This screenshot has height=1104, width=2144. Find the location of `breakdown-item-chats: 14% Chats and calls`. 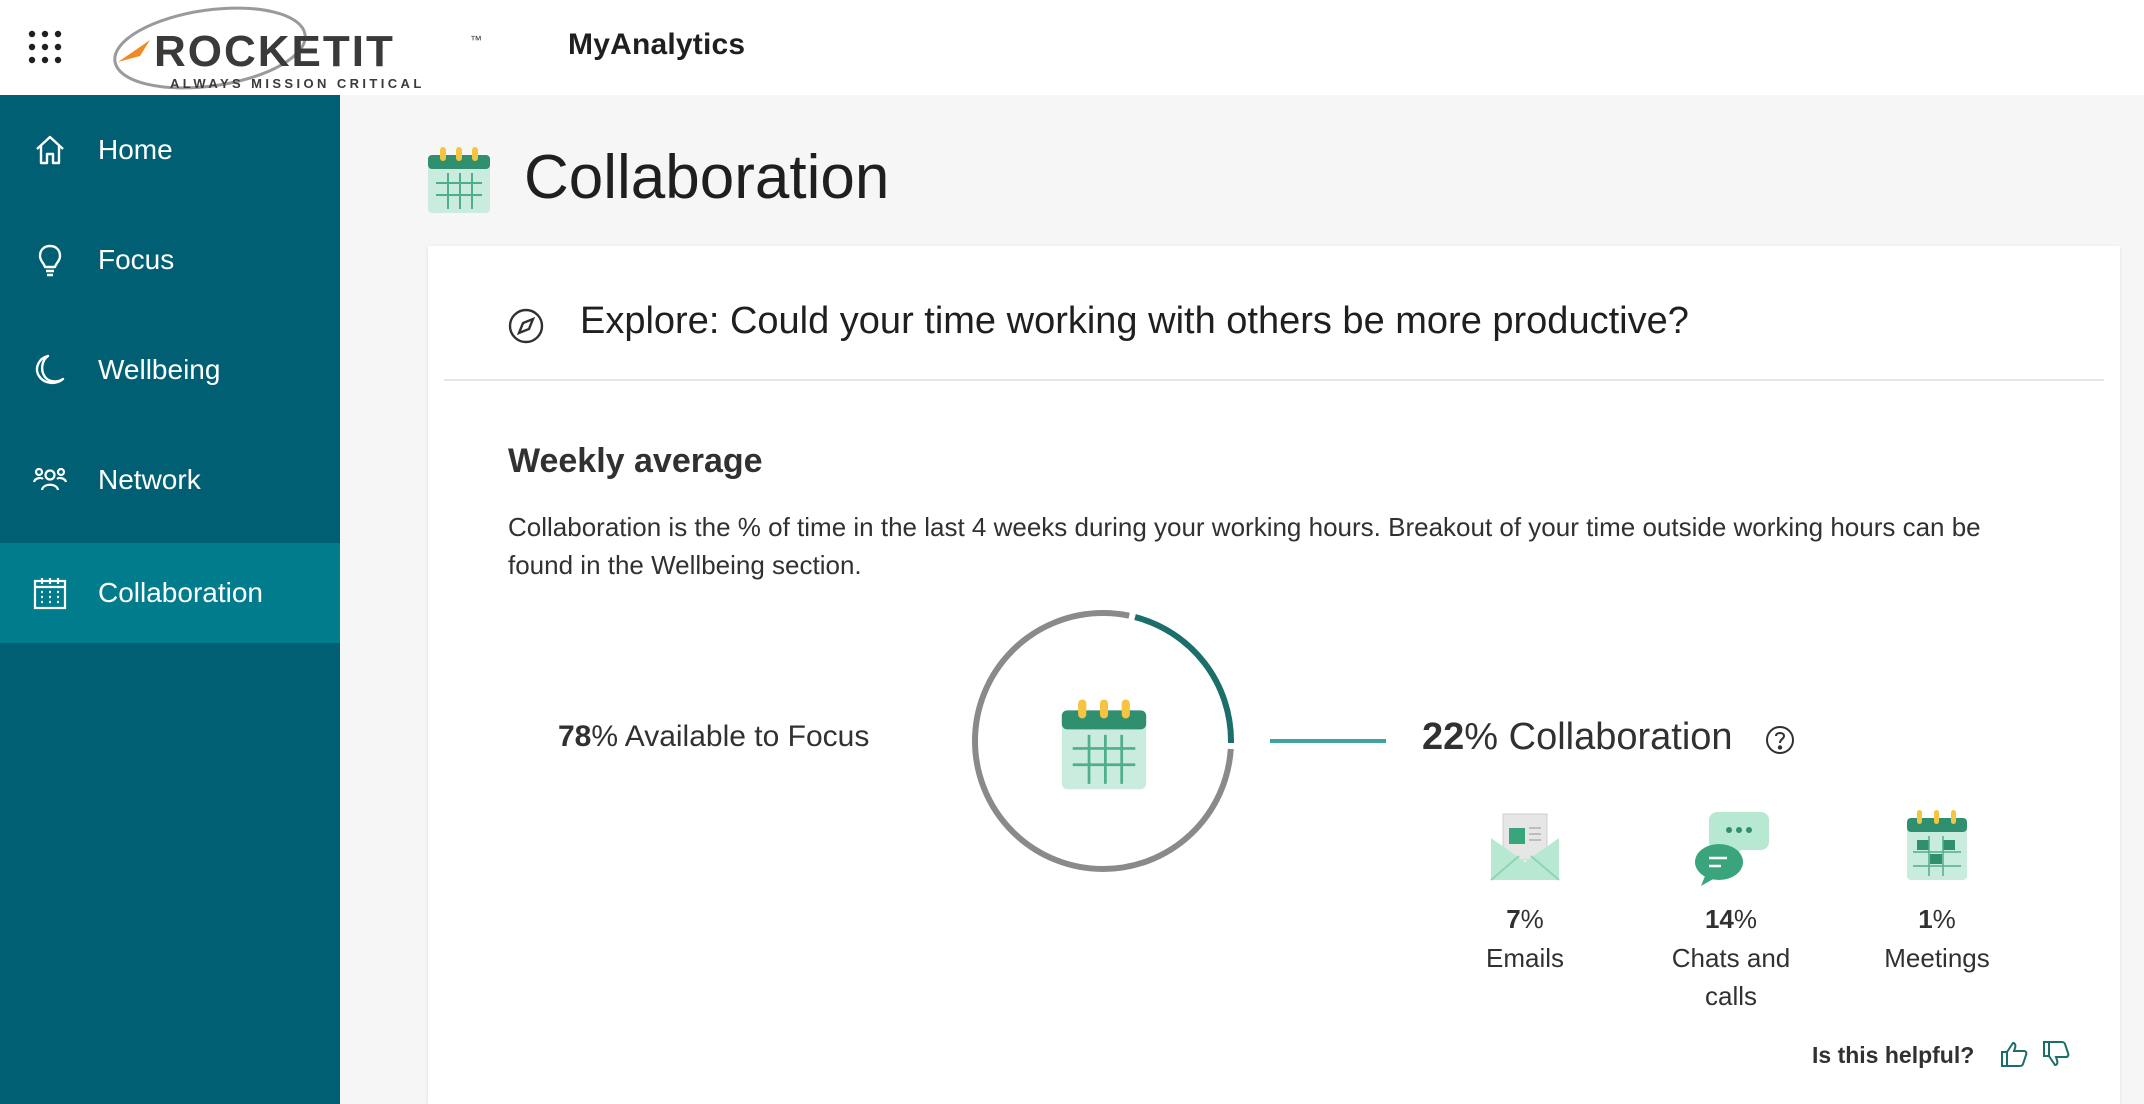

breakdown-item-chats: 14% Chats and calls is located at coordinates (1731, 910).